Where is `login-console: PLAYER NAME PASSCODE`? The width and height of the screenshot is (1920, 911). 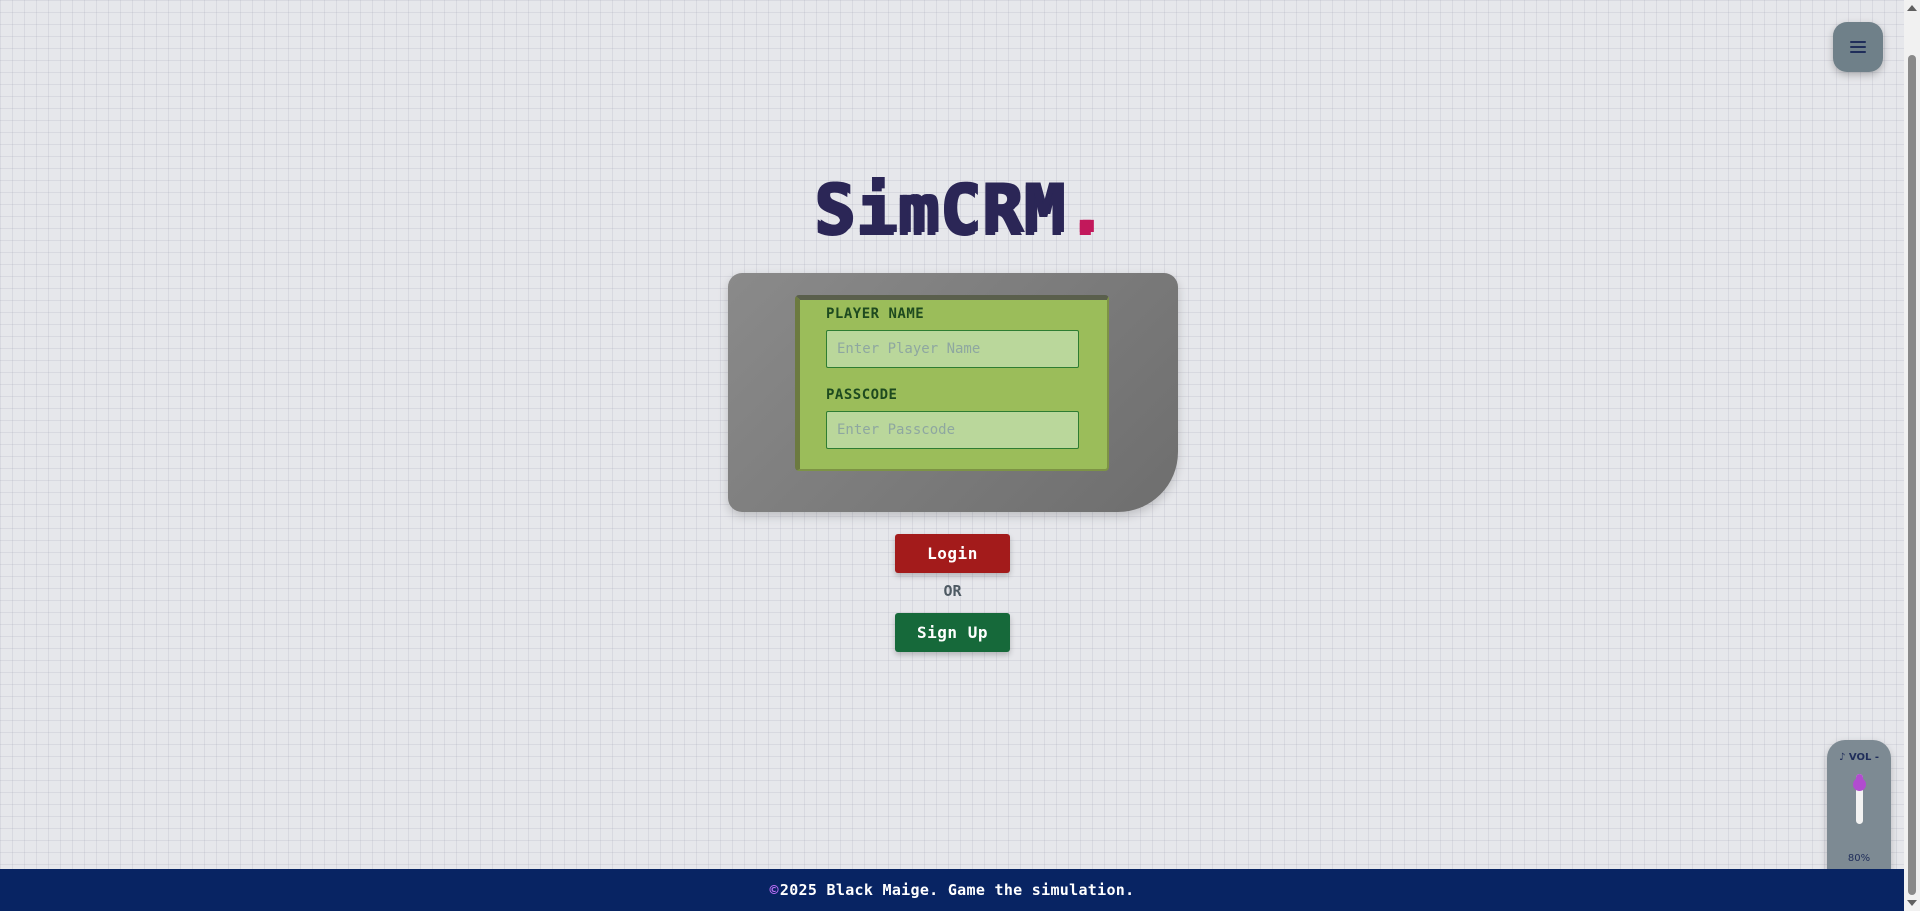
login-console: PLAYER NAME PASSCODE is located at coordinates (953, 392).